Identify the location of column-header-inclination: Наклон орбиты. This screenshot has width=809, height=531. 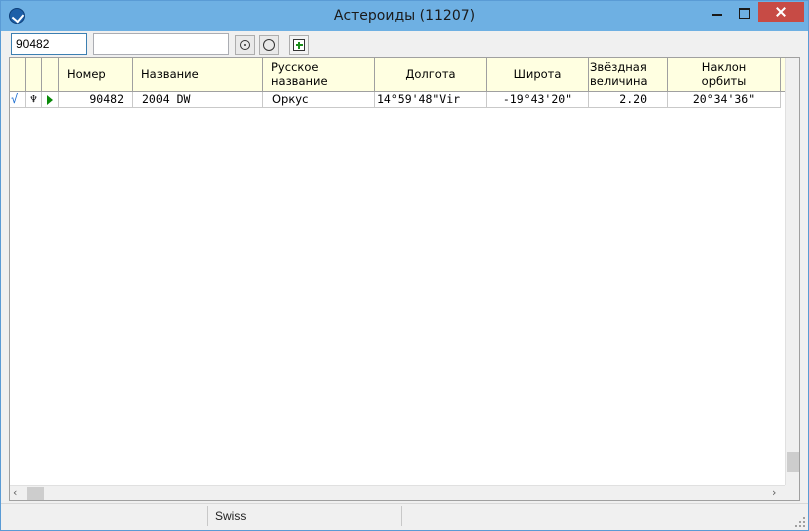
(724, 75).